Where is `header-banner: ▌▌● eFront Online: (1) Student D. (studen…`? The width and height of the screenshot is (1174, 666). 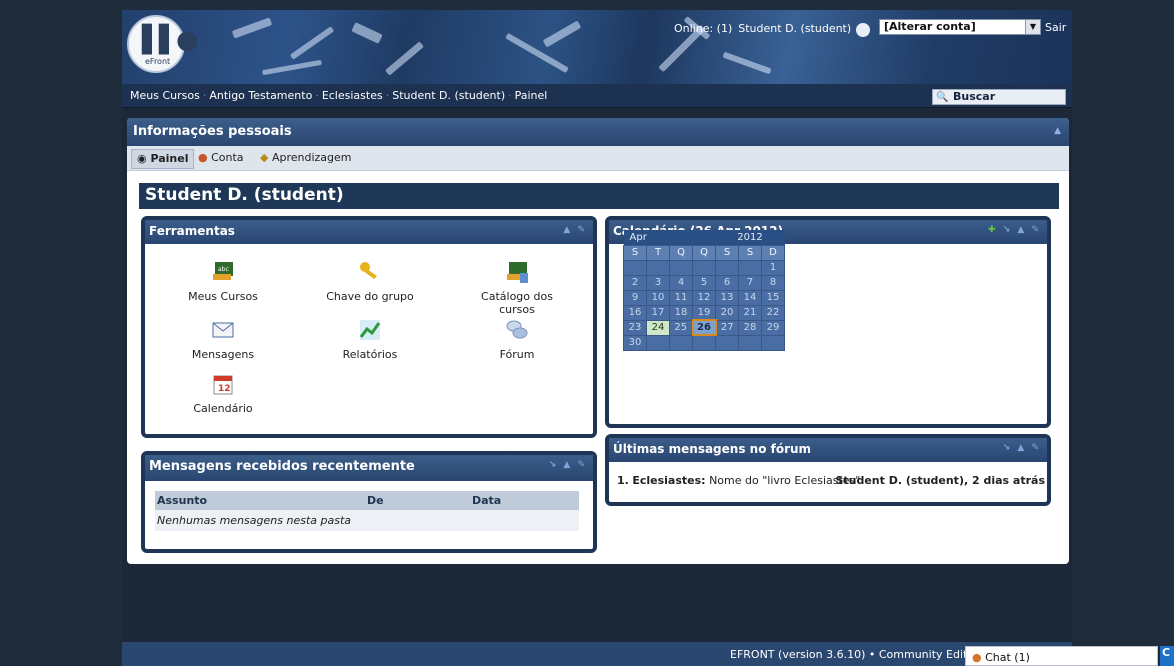 header-banner: ▌▌● eFront Online: (1) Student D. (studen… is located at coordinates (597, 47).